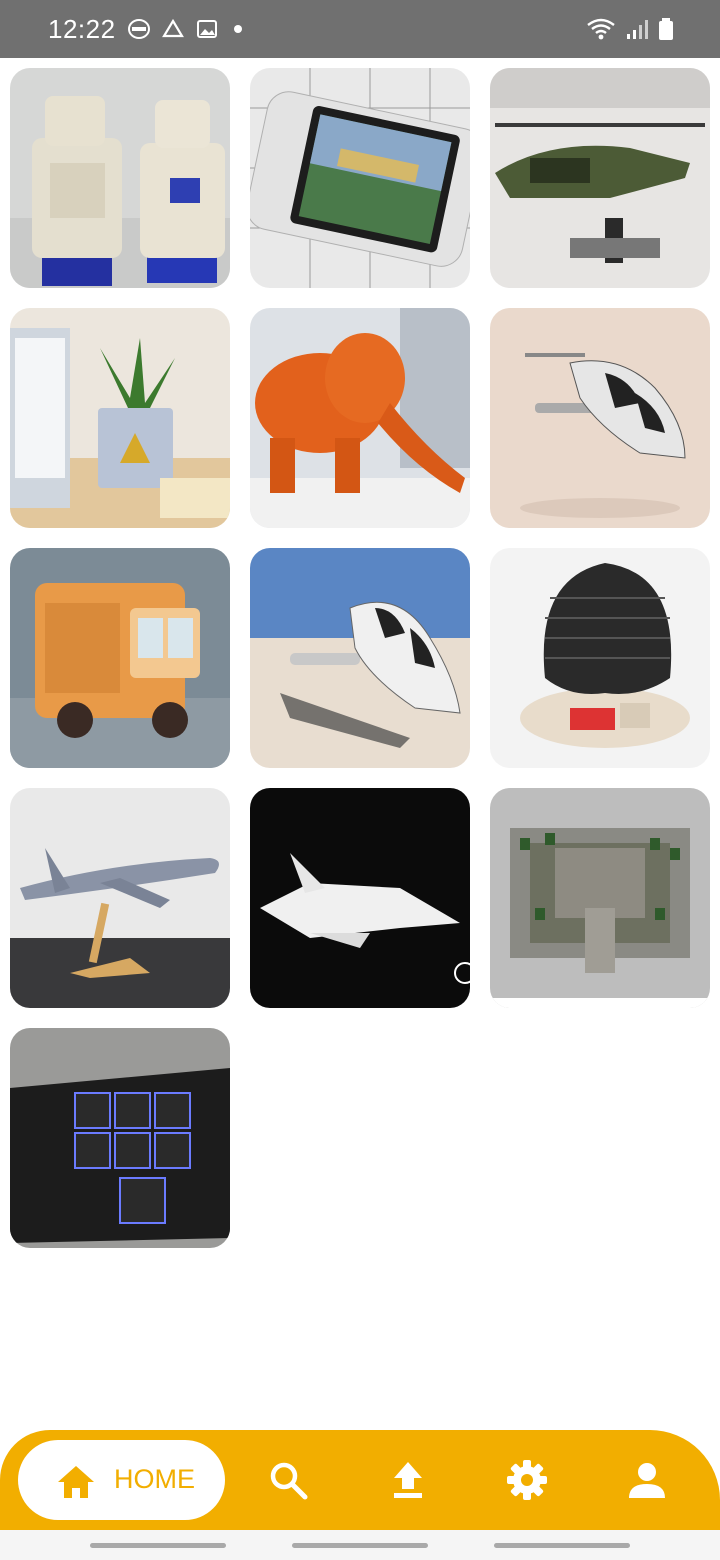 Image resolution: width=720 pixels, height=1560 pixels. I want to click on signal-icon, so click(637, 29).